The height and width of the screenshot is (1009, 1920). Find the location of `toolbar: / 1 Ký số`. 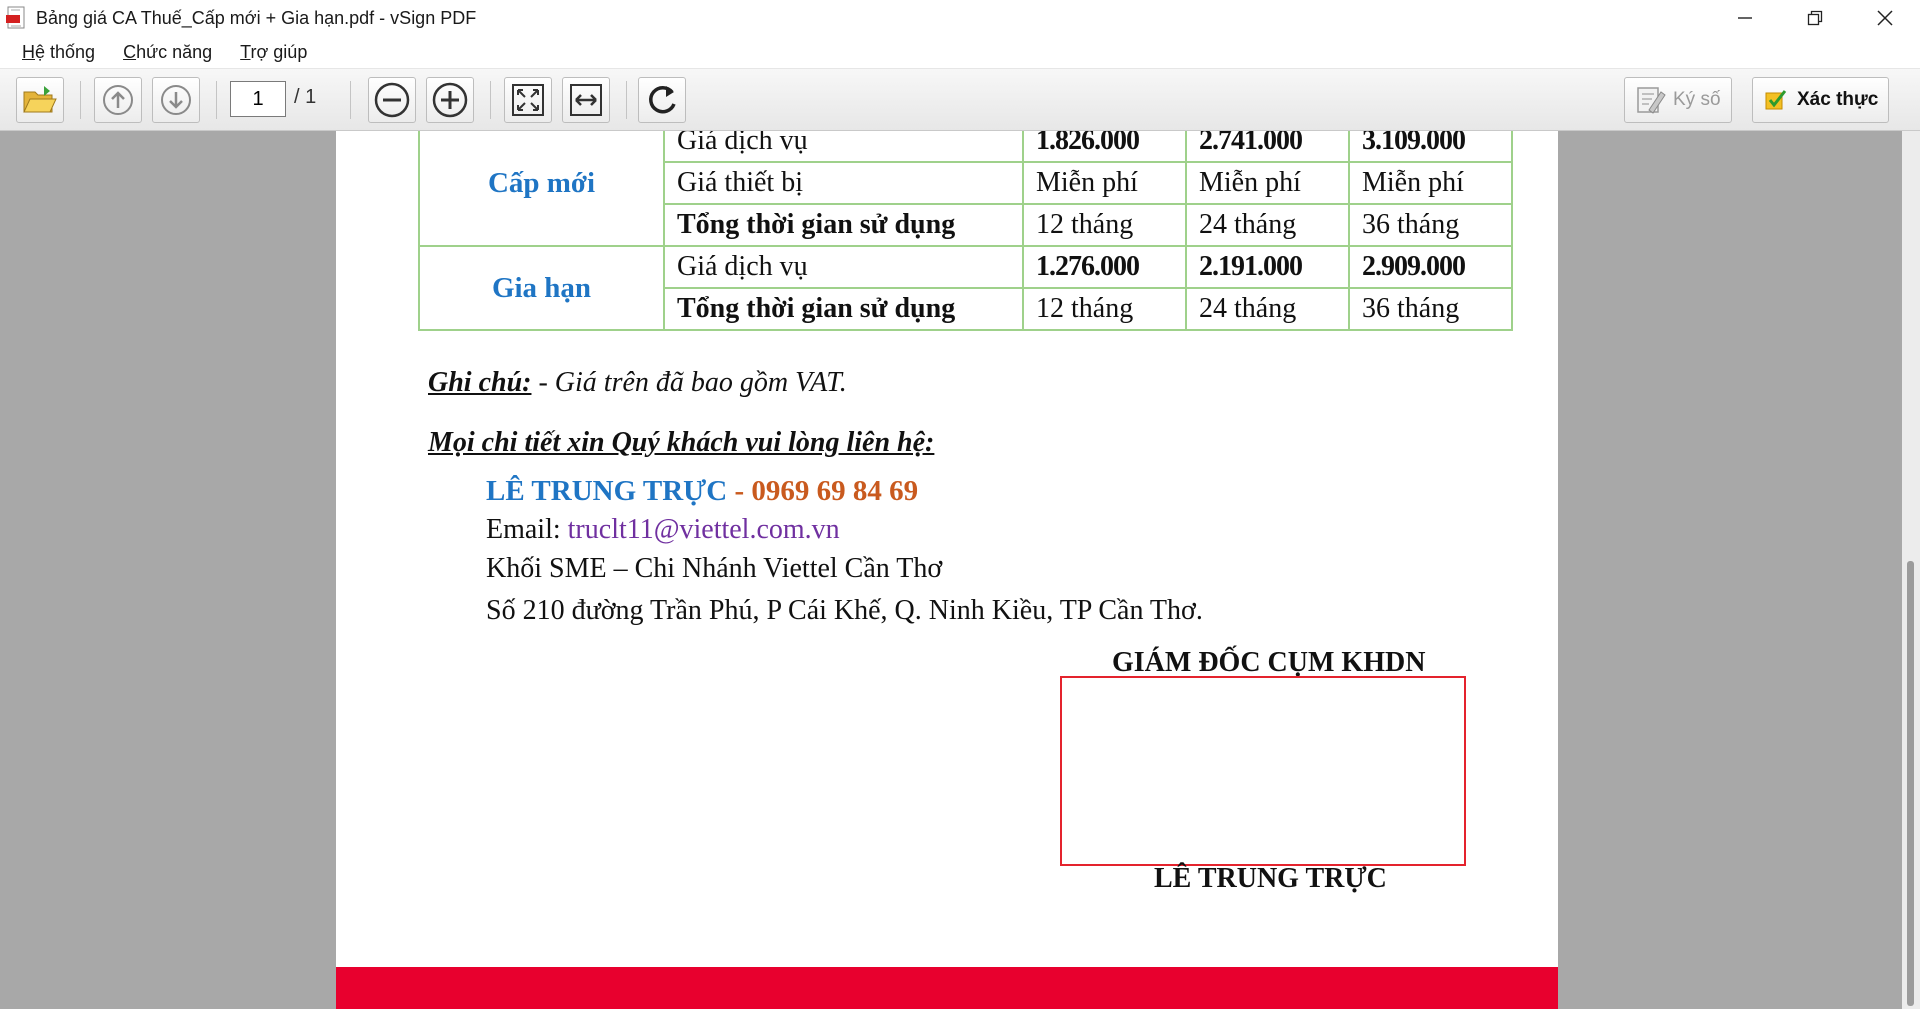

toolbar: / 1 Ký số is located at coordinates (960, 100).